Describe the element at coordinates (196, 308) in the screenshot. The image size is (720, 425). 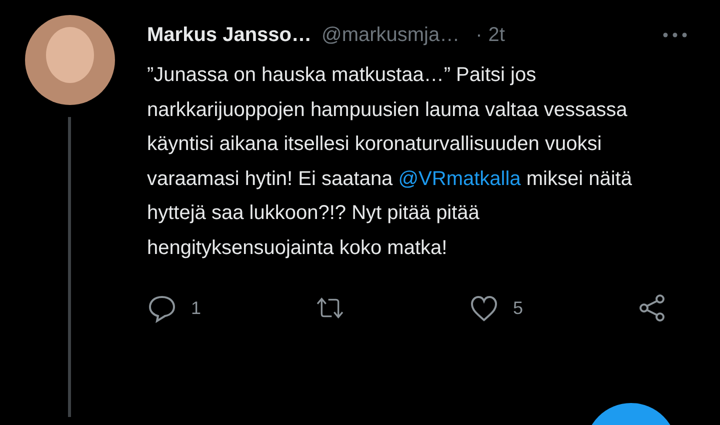
I see `action-count: 1` at that location.